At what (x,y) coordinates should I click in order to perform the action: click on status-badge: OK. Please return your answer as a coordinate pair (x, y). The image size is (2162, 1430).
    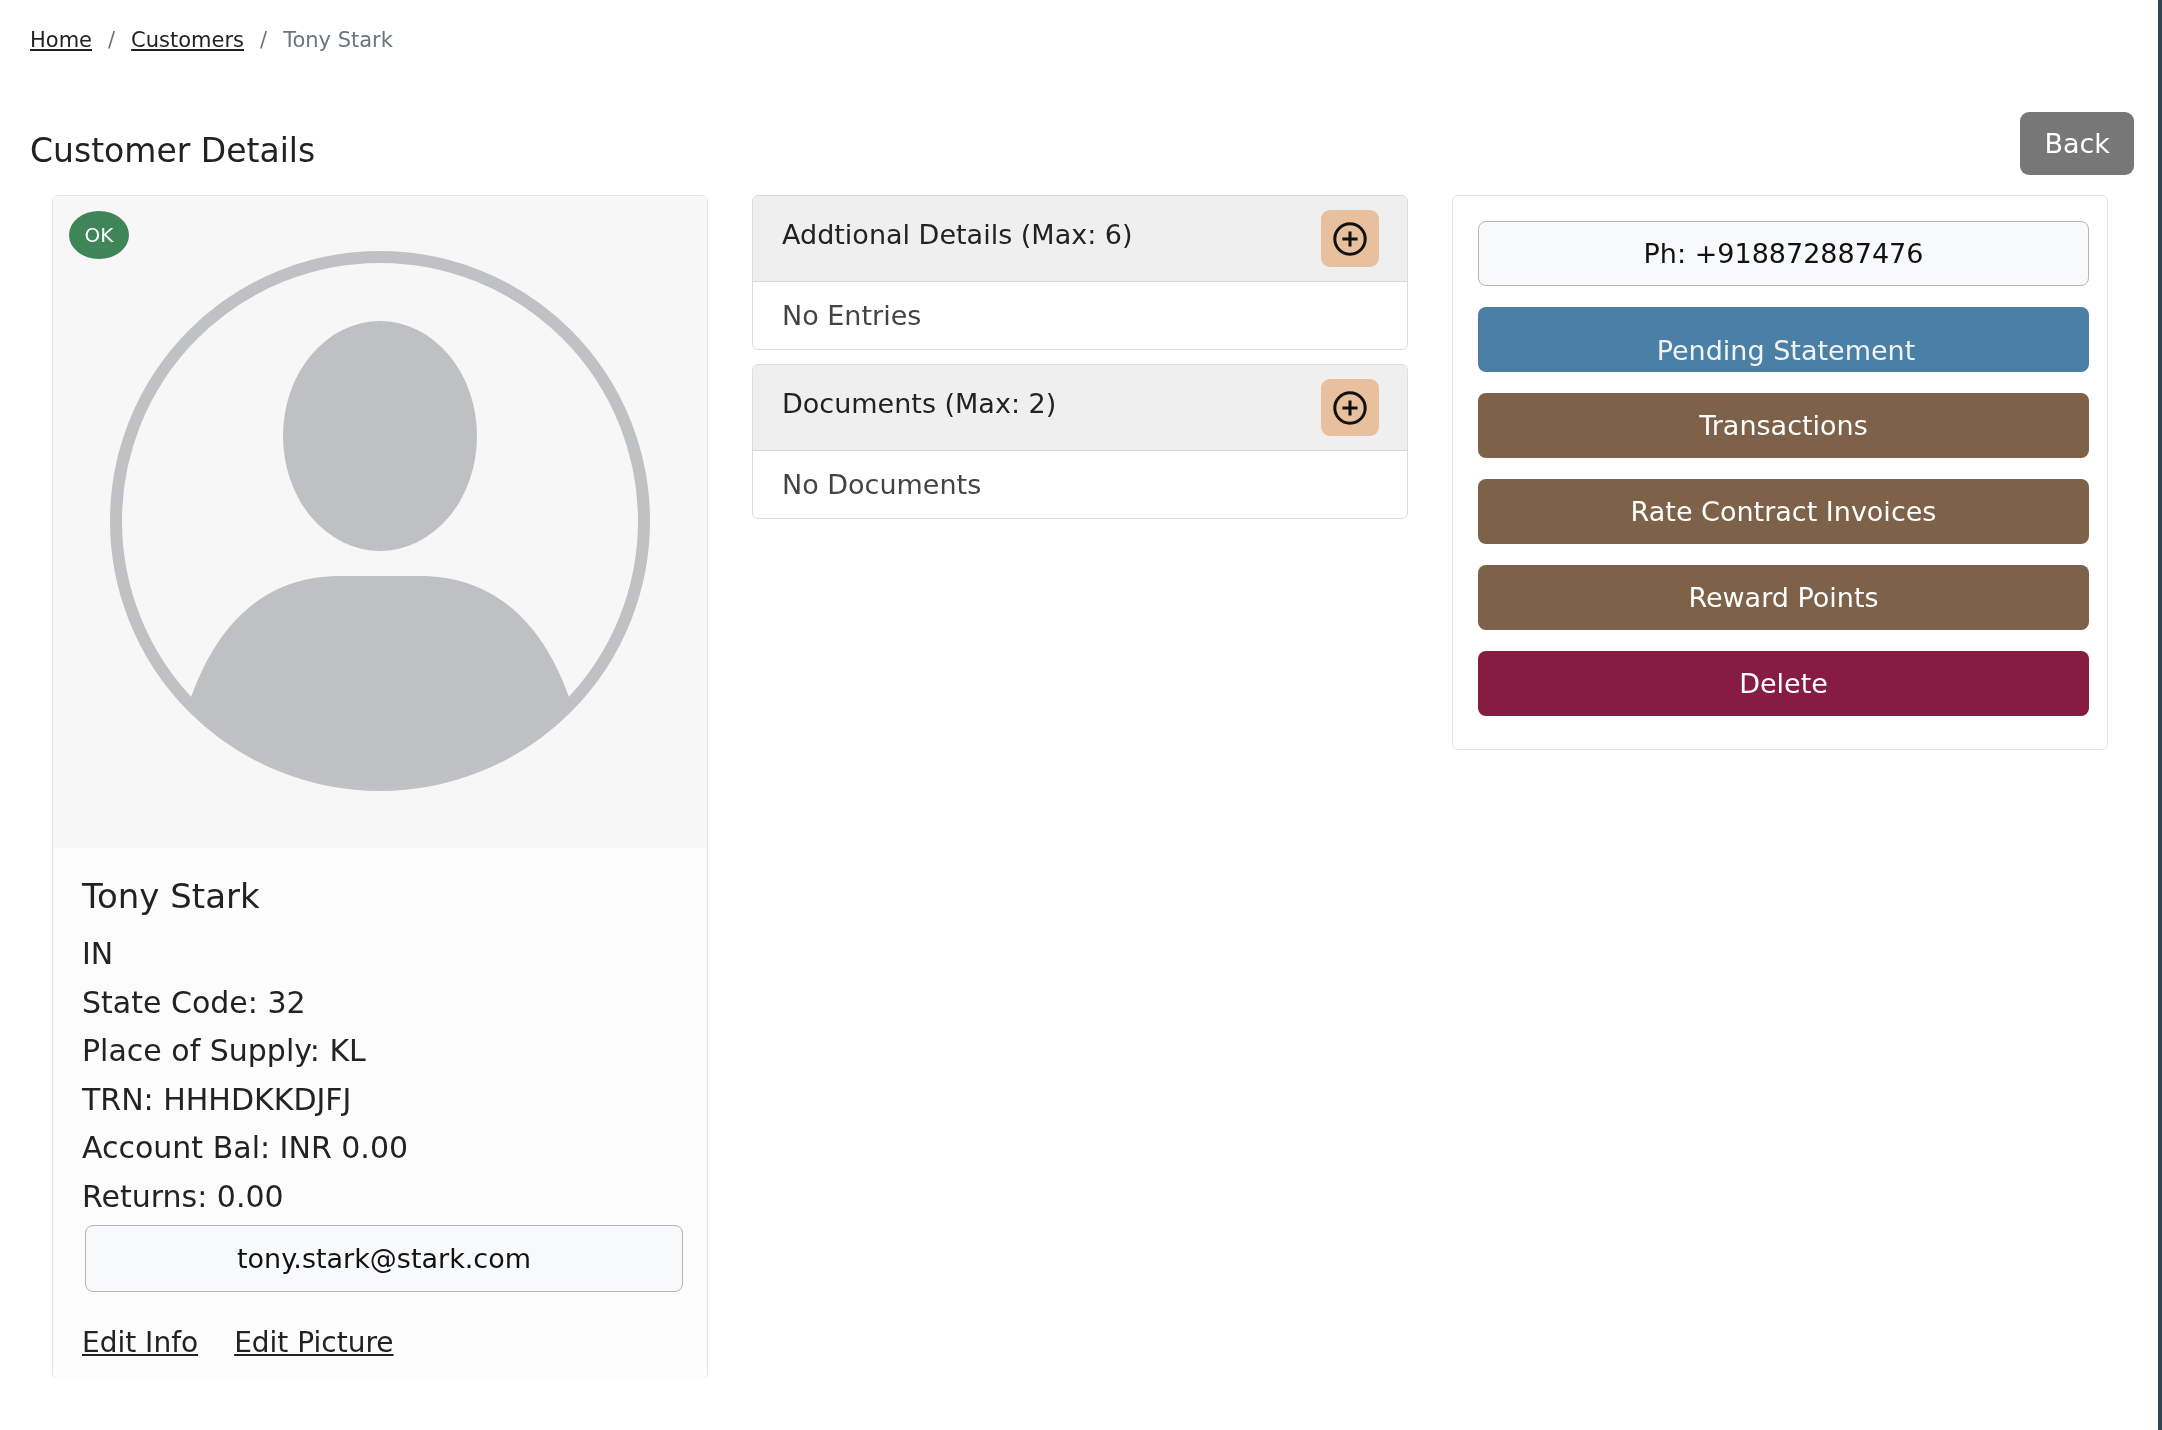
    Looking at the image, I should click on (99, 235).